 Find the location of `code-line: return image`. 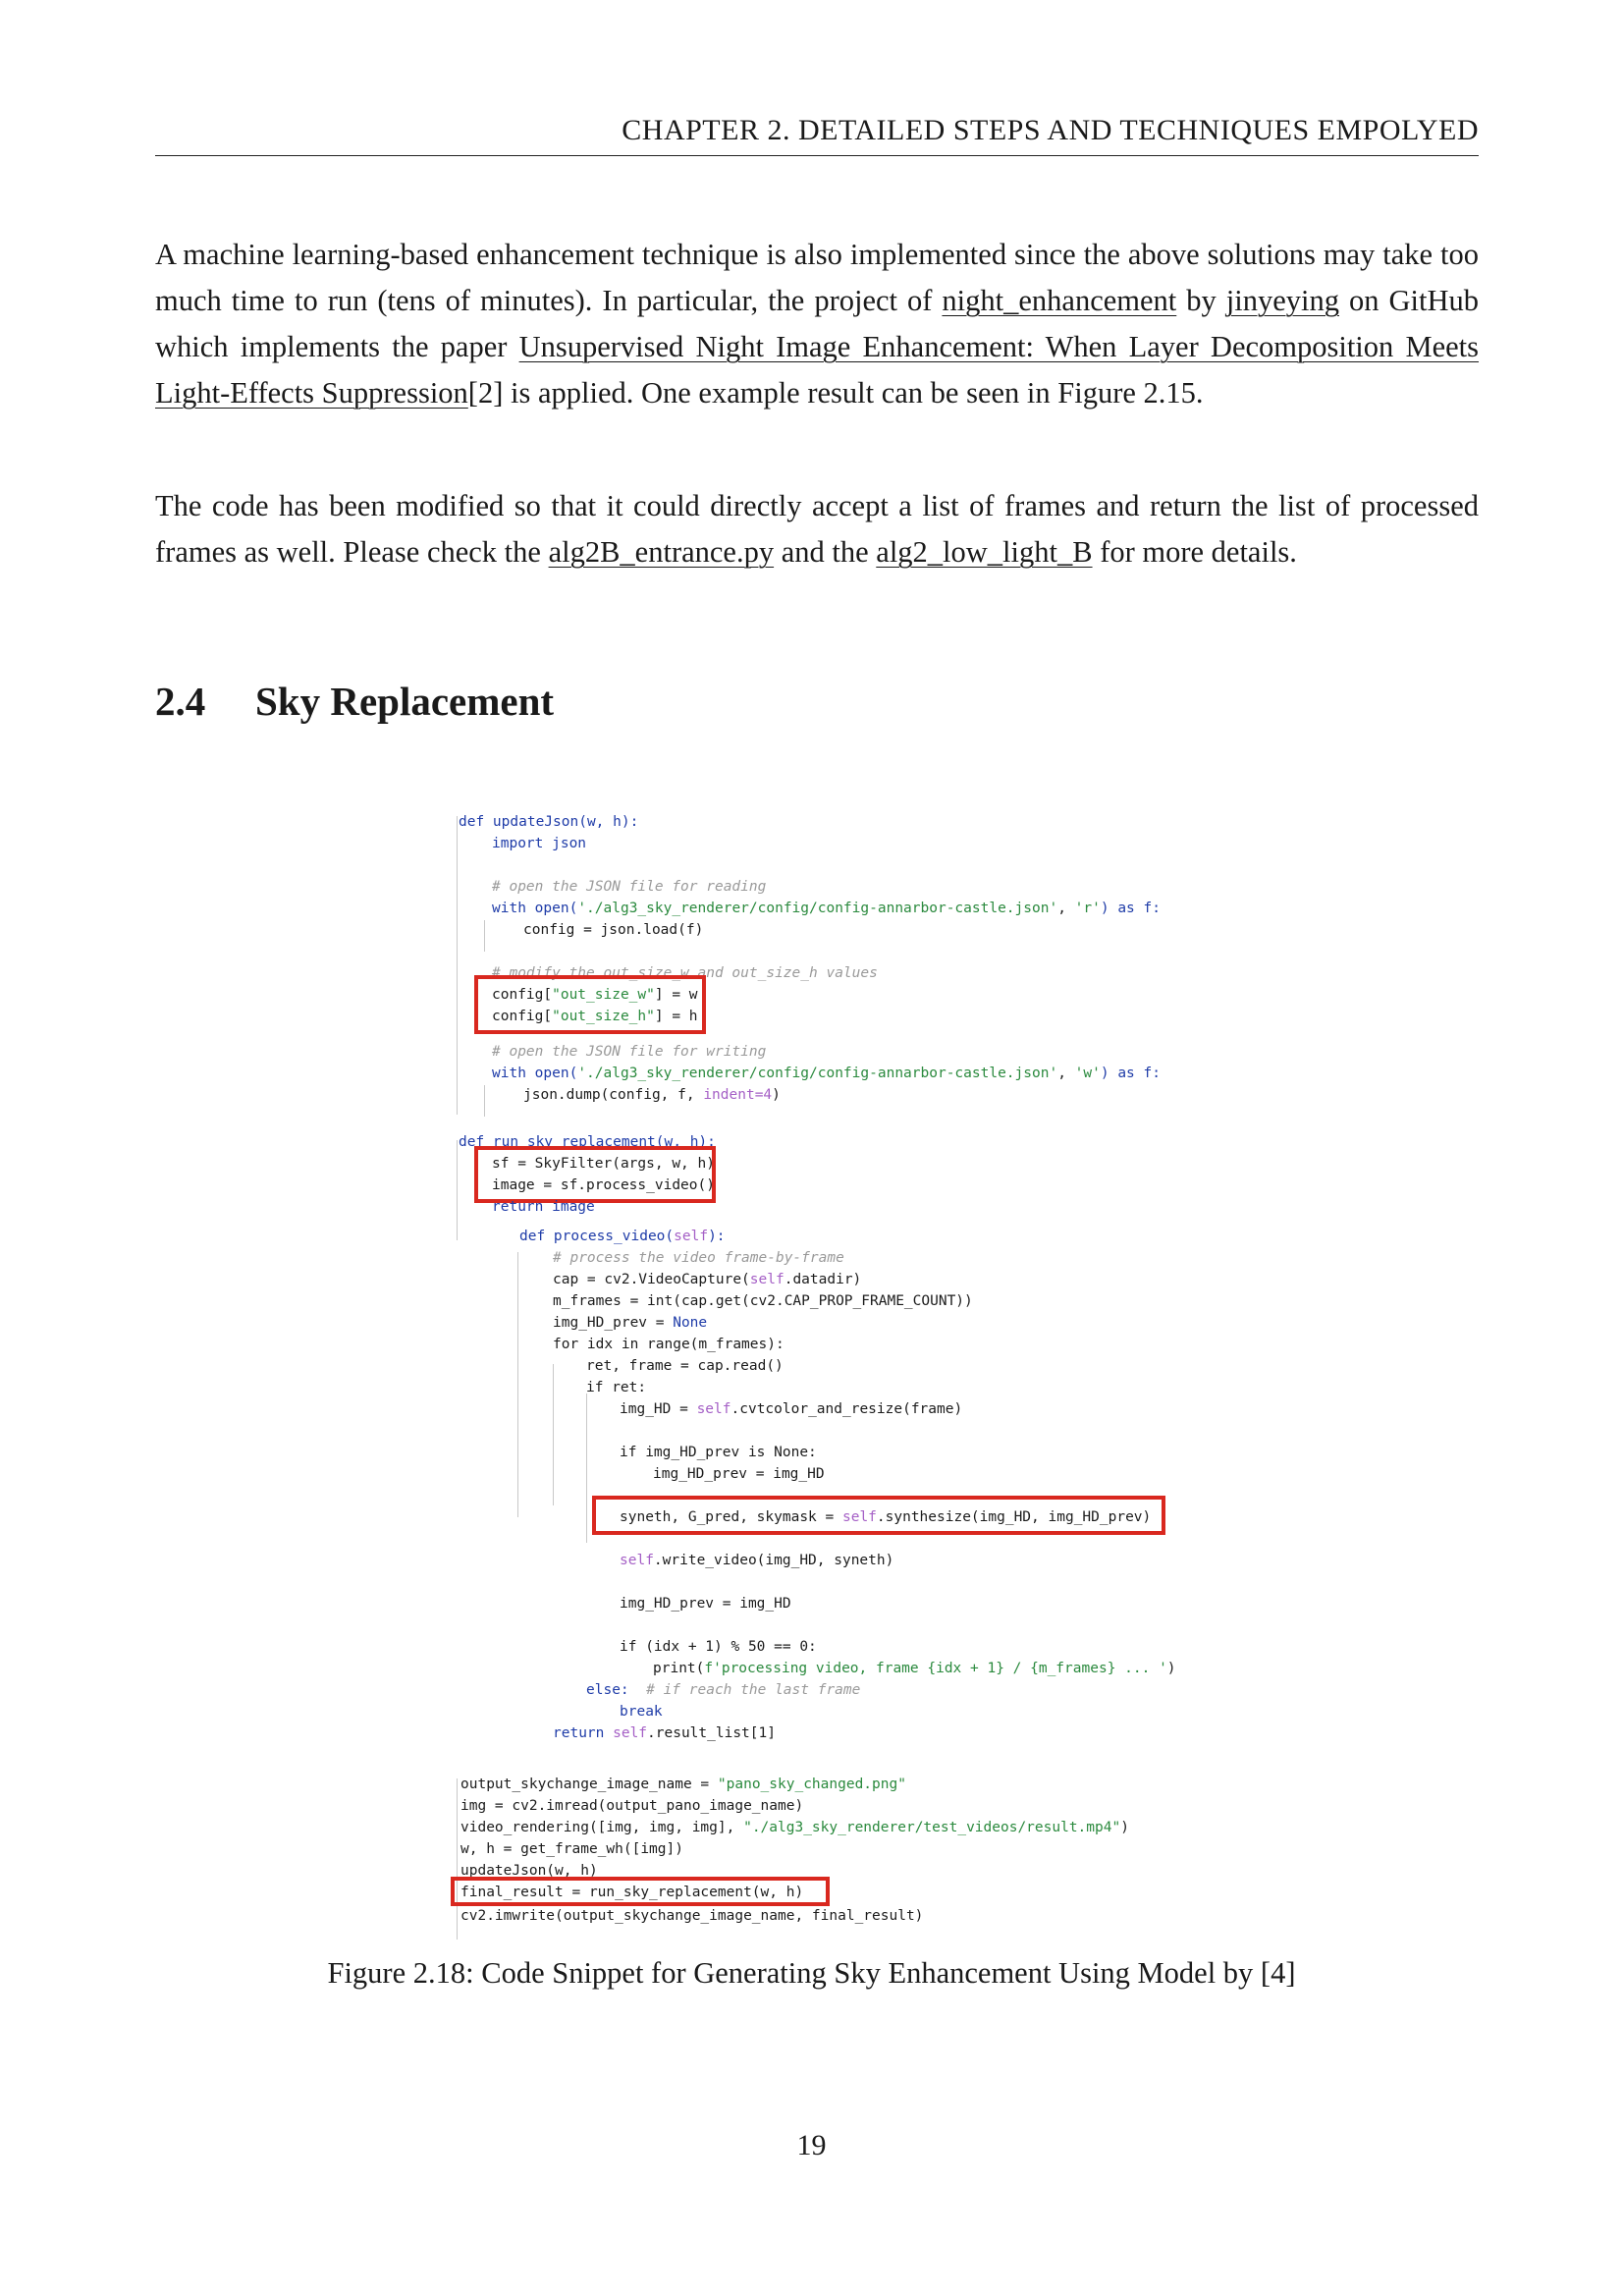

code-line: return image is located at coordinates (544, 1207).